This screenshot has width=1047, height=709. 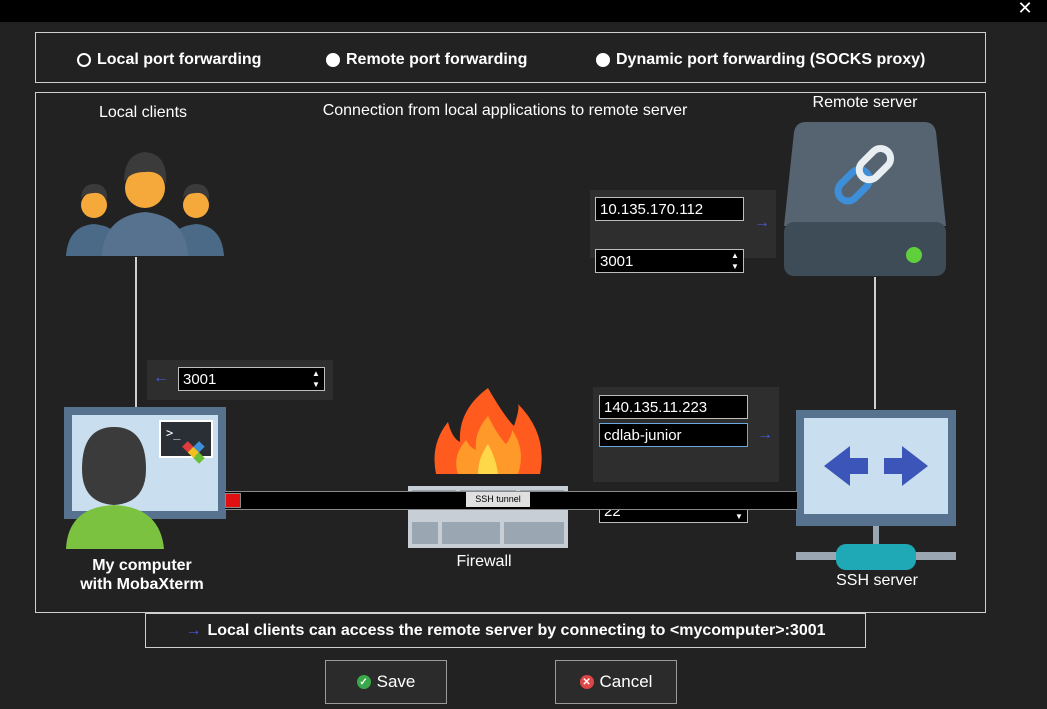 I want to click on firewall-icon, so click(x=488, y=468).